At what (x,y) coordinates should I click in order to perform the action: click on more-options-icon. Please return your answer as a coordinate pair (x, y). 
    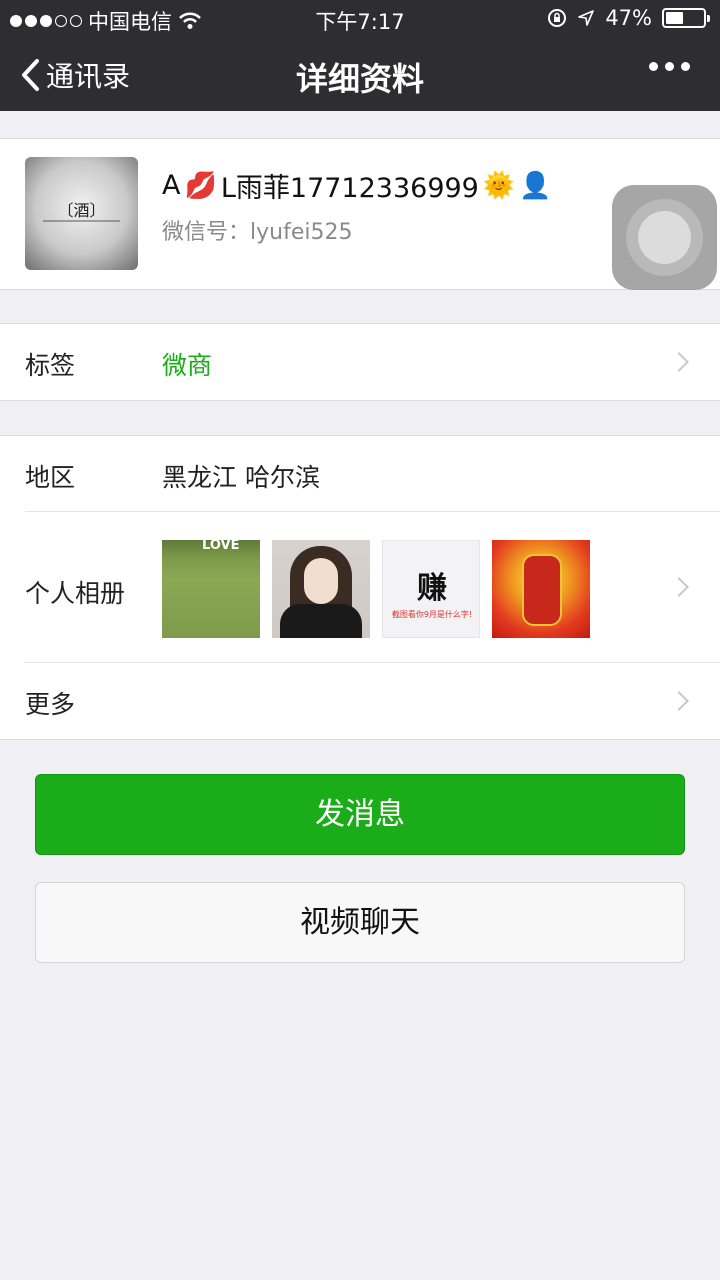
    Looking at the image, I should click on (669, 66).